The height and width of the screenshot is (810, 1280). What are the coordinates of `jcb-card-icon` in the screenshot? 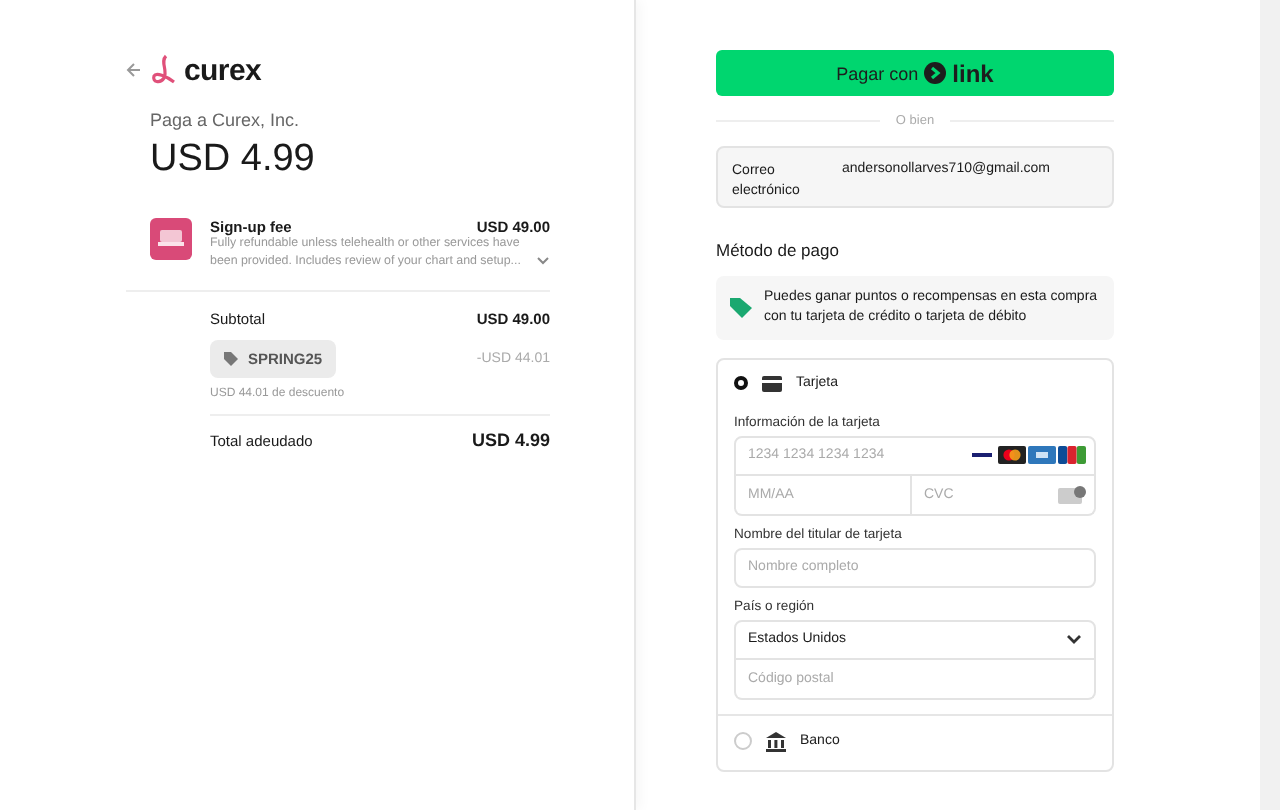 It's located at (1072, 455).